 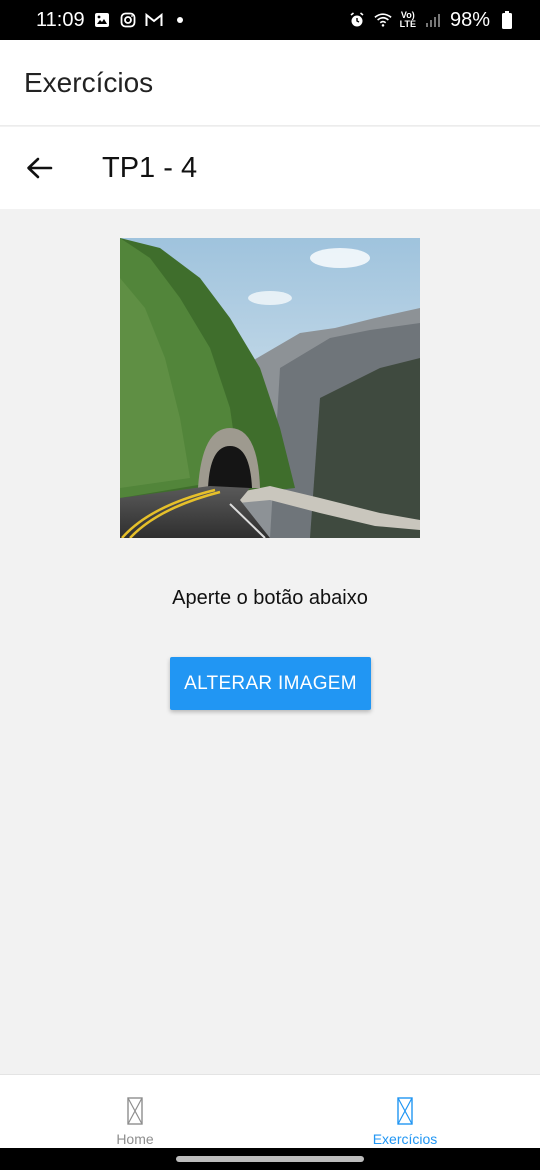 I want to click on tab-exercicios: Exercícios, so click(x=405, y=1112).